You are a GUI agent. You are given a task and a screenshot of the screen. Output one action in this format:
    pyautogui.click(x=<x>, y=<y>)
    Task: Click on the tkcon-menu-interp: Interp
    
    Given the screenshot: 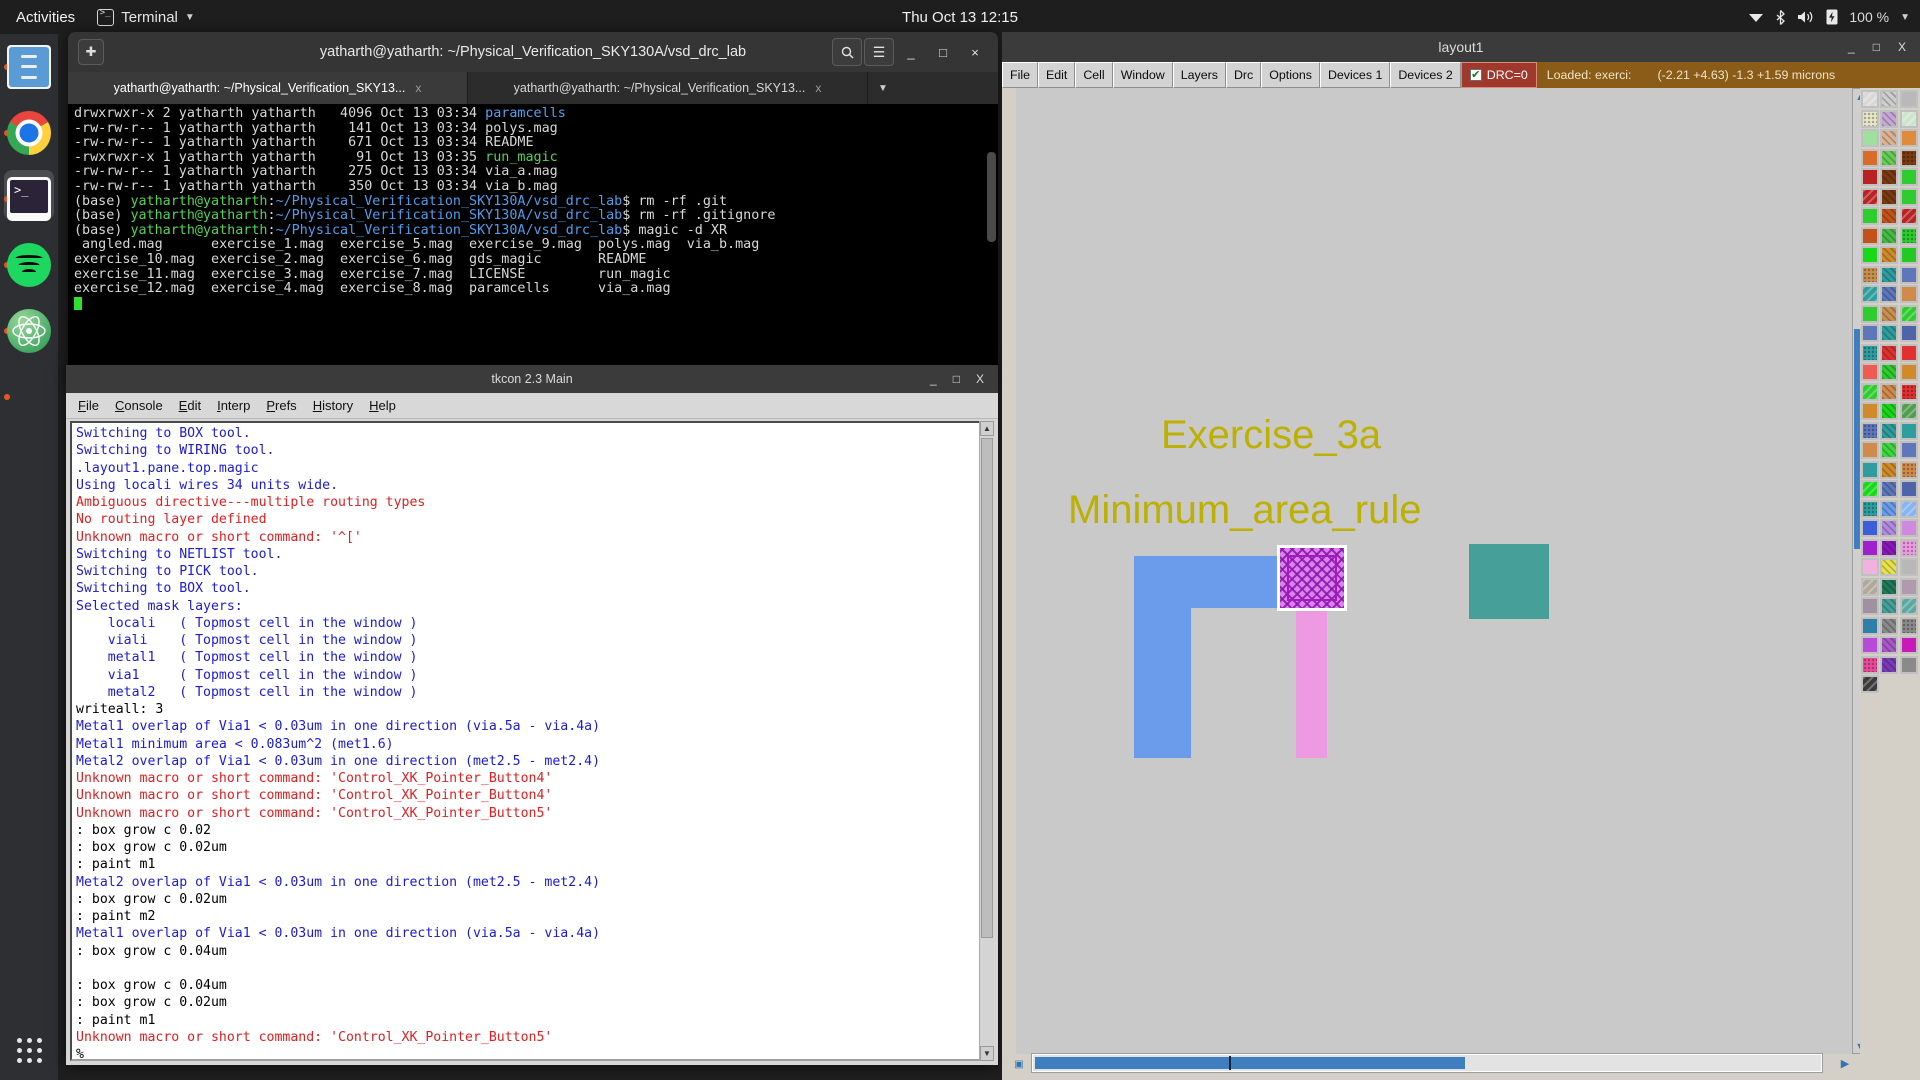 What is the action you would take?
    pyautogui.click(x=233, y=405)
    